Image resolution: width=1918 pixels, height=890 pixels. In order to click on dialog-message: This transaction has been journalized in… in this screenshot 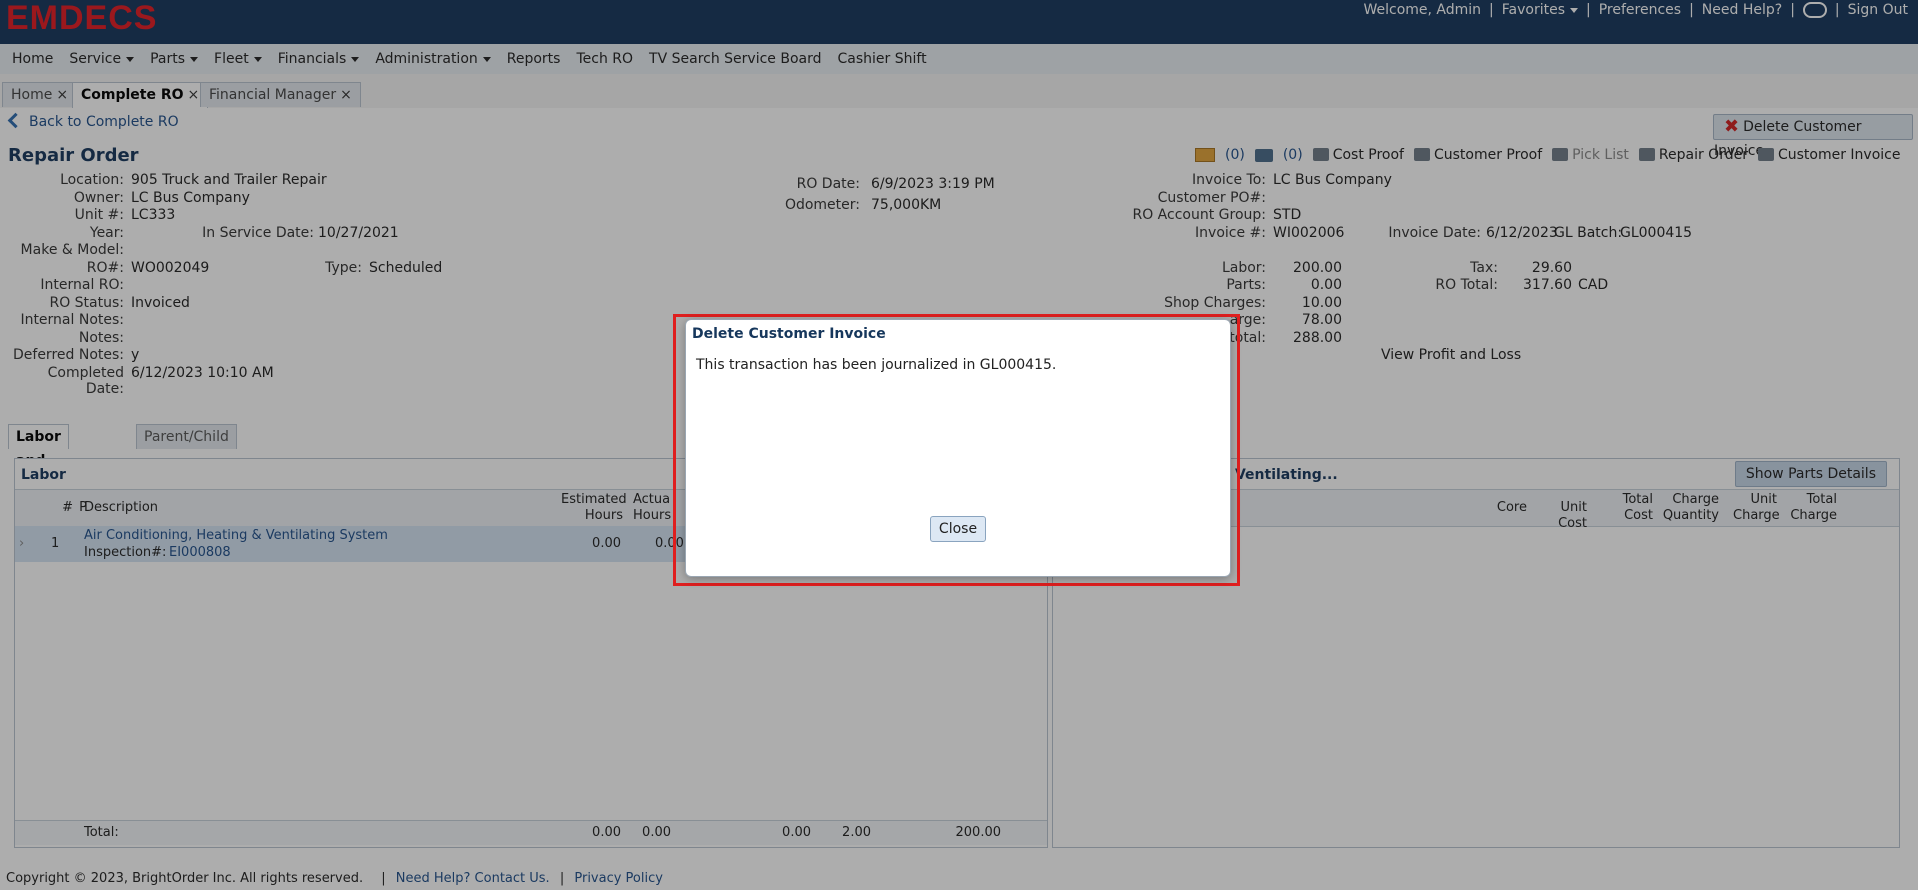, I will do `click(876, 365)`.